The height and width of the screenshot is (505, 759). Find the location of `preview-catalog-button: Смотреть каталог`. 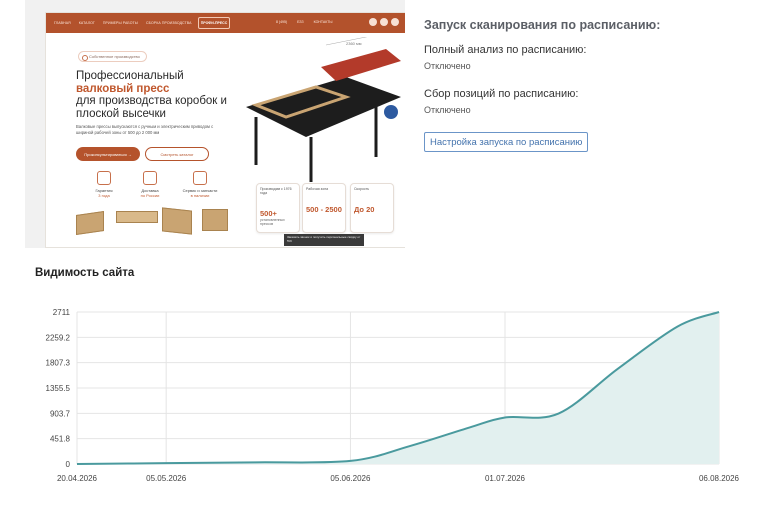

preview-catalog-button: Смотреть каталог is located at coordinates (177, 154).